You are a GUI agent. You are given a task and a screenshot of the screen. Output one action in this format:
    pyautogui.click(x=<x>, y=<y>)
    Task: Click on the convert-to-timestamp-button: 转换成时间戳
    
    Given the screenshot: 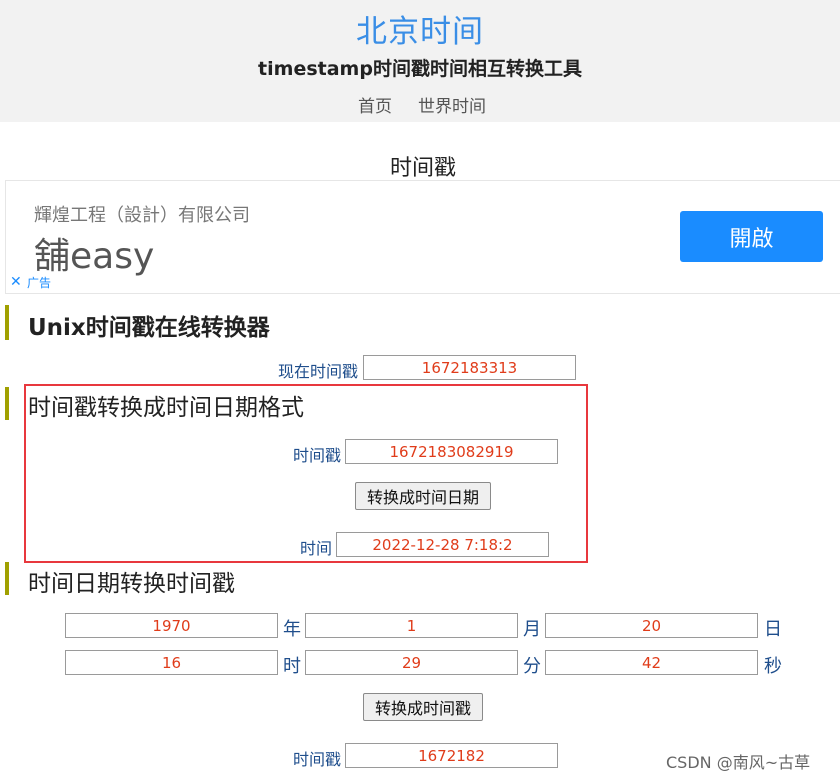 What is the action you would take?
    pyautogui.click(x=423, y=707)
    